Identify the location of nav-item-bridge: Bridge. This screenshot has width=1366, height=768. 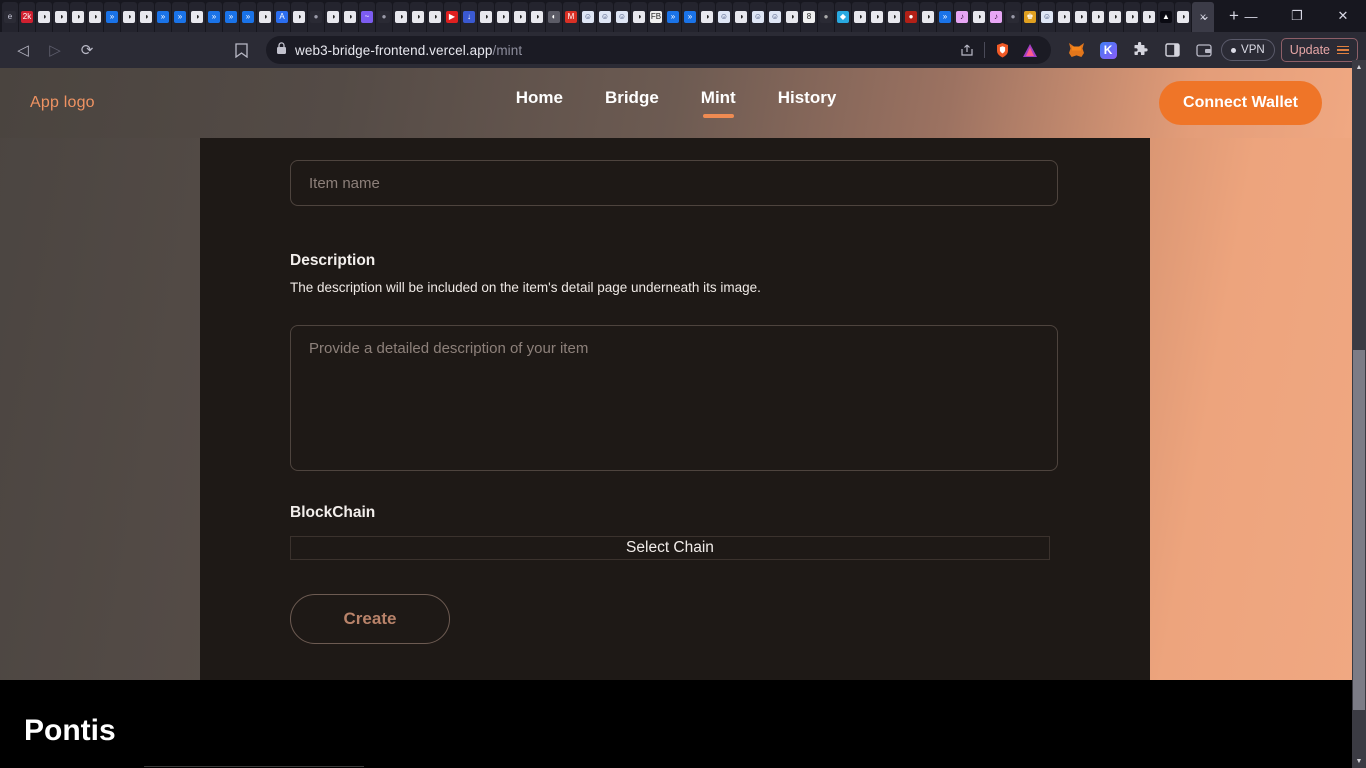
(632, 103).